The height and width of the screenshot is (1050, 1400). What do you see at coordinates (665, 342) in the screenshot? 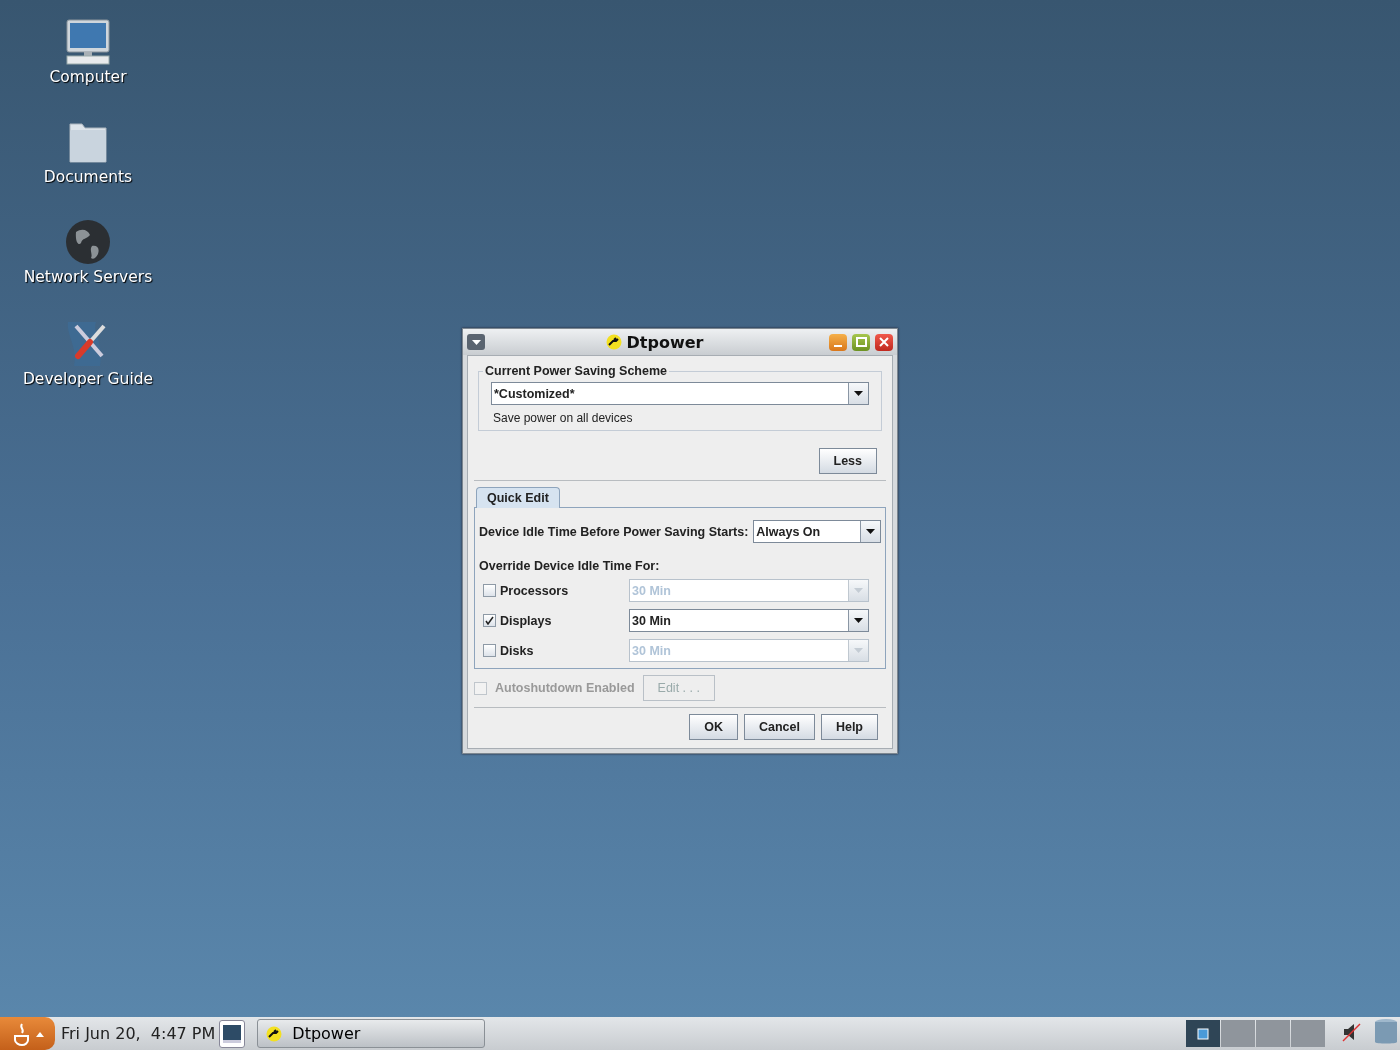
I see `window-title: Dtpower` at bounding box center [665, 342].